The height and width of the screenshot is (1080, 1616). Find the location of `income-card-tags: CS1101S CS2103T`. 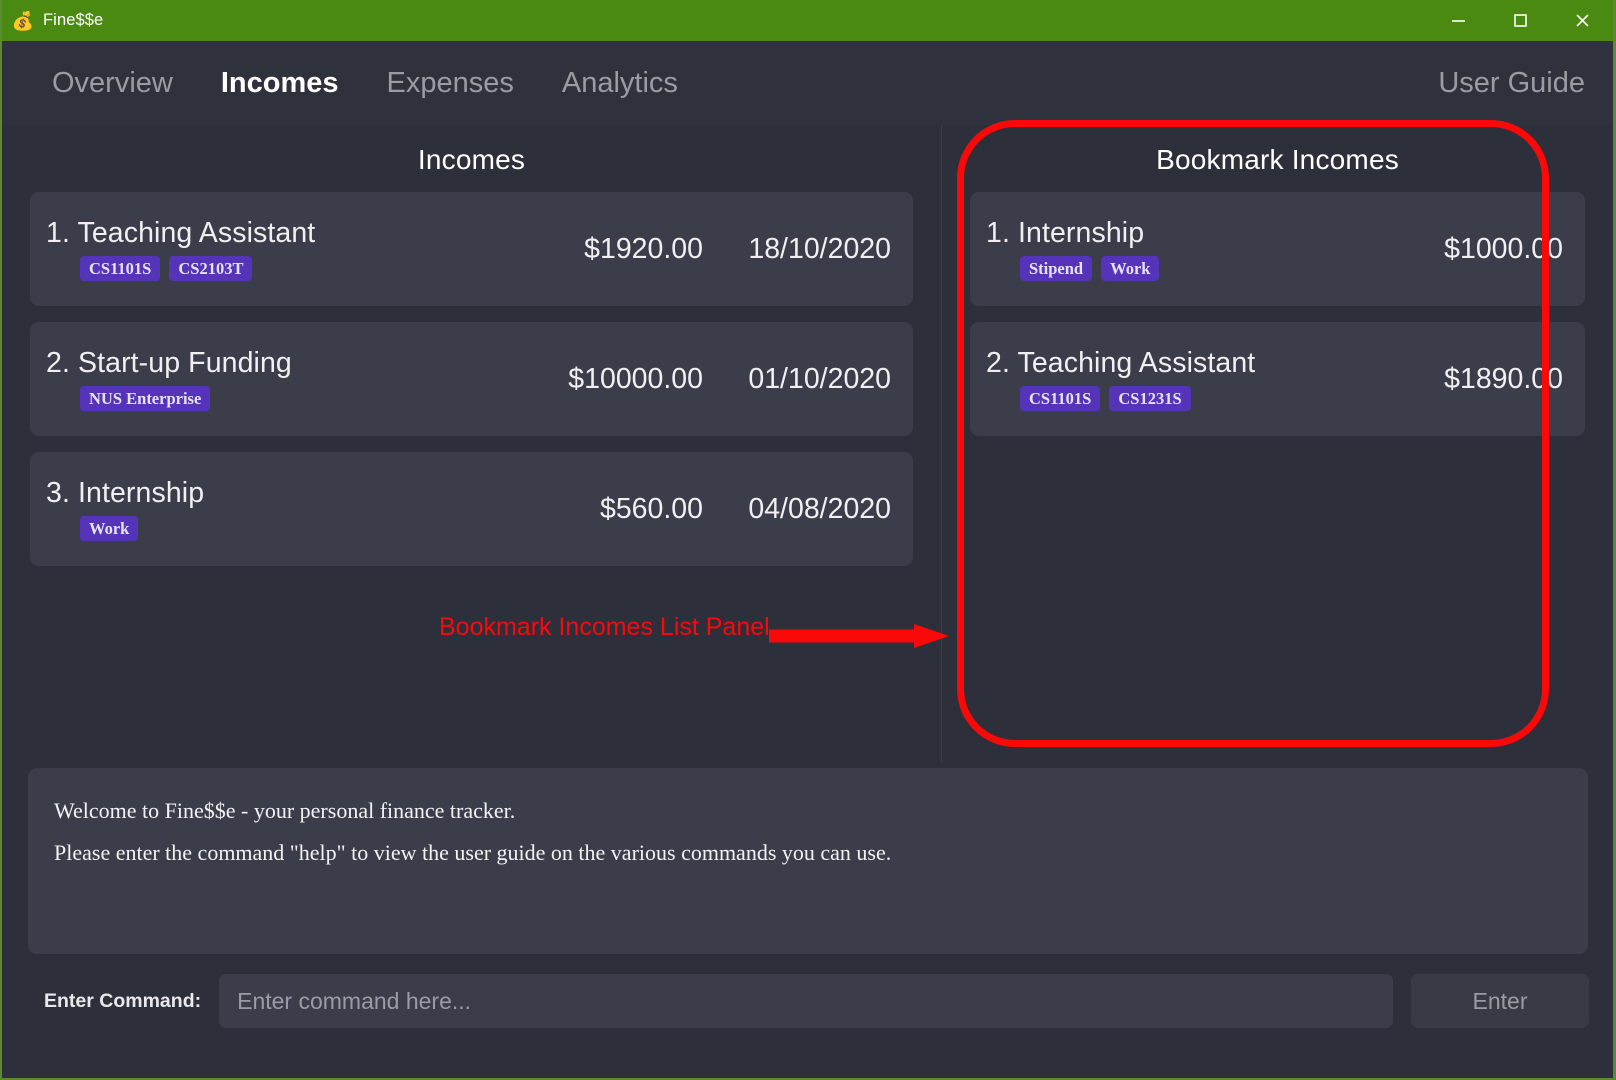

income-card-tags: CS1101S CS2103T is located at coordinates (269, 268).